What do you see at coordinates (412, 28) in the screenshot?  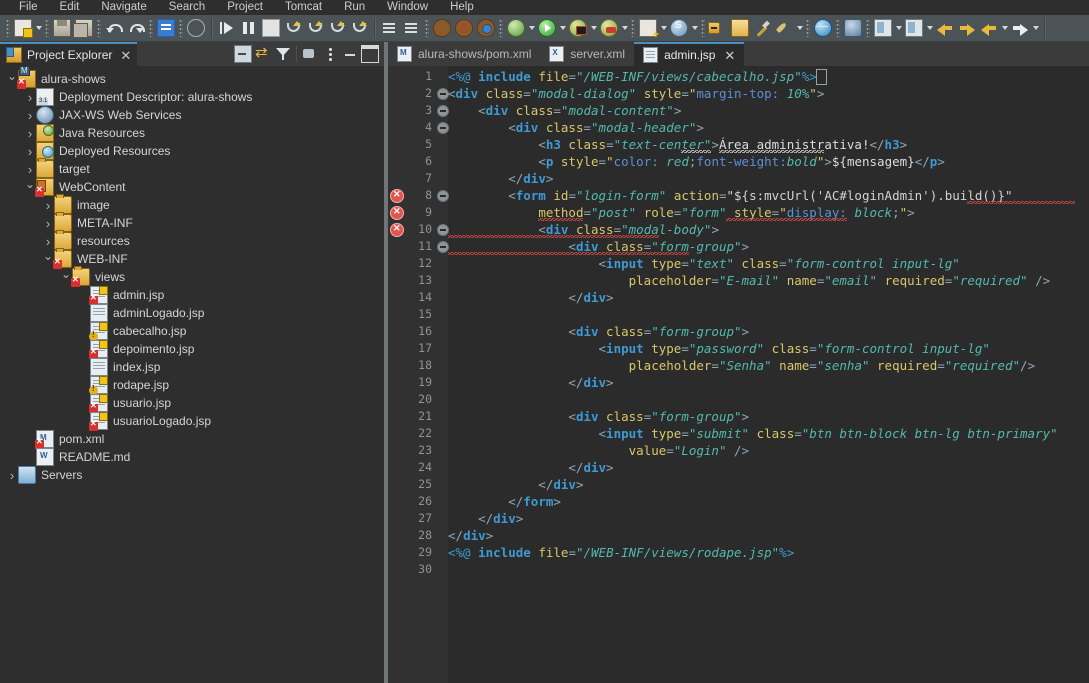 I see `publish-icon` at bounding box center [412, 28].